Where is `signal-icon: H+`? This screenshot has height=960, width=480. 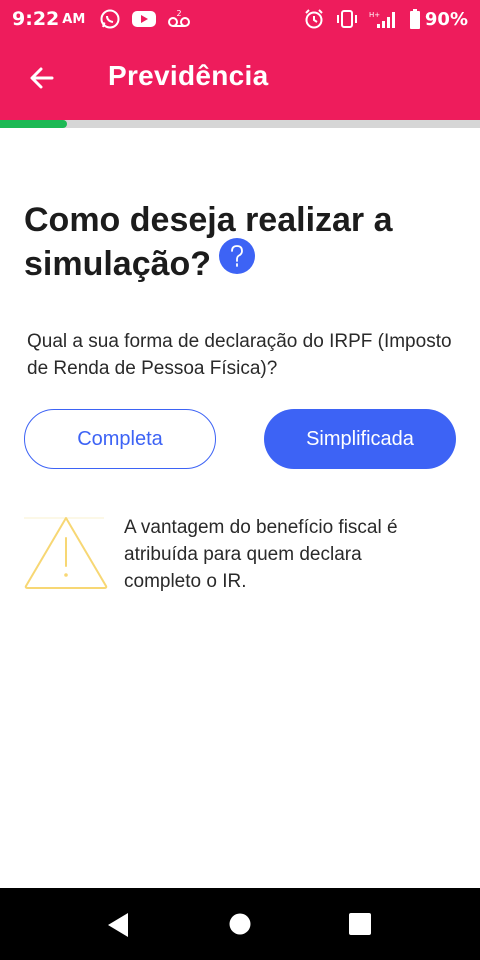 signal-icon: H+ is located at coordinates (384, 19).